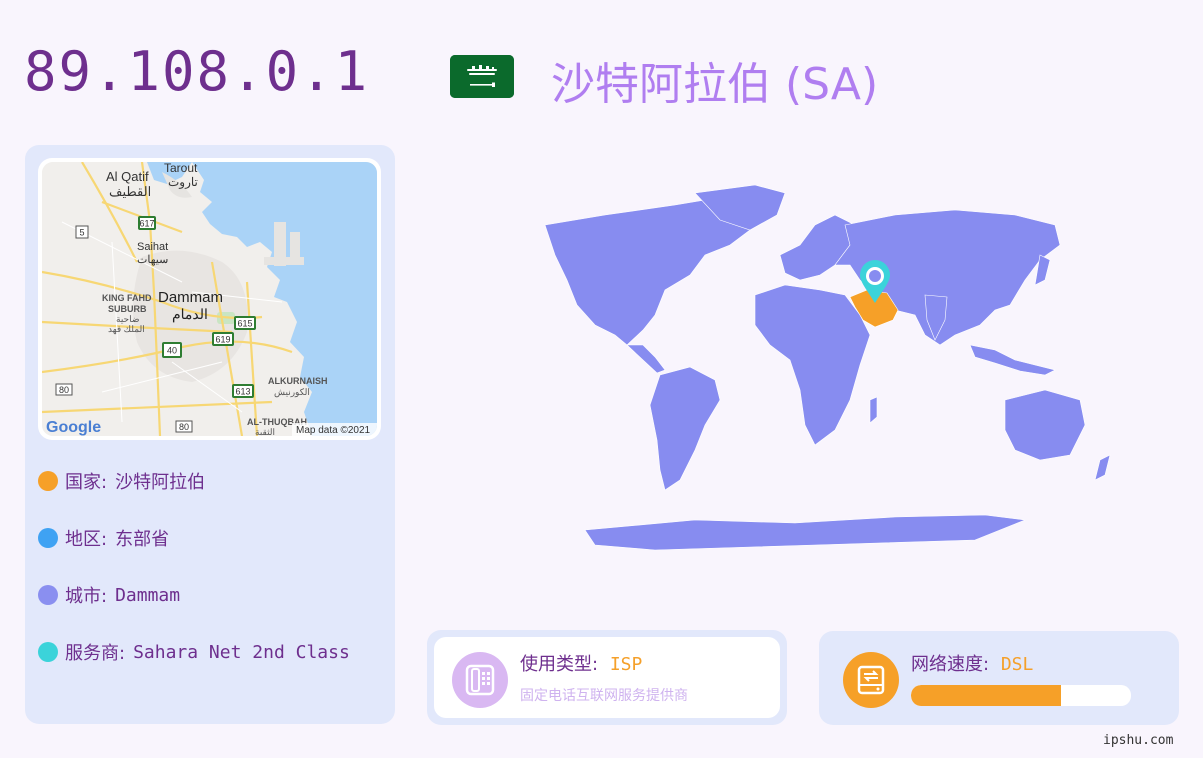 This screenshot has height=758, width=1203. I want to click on usage-type-subtitle: 固定电话互联网服务提供商, so click(604, 696).